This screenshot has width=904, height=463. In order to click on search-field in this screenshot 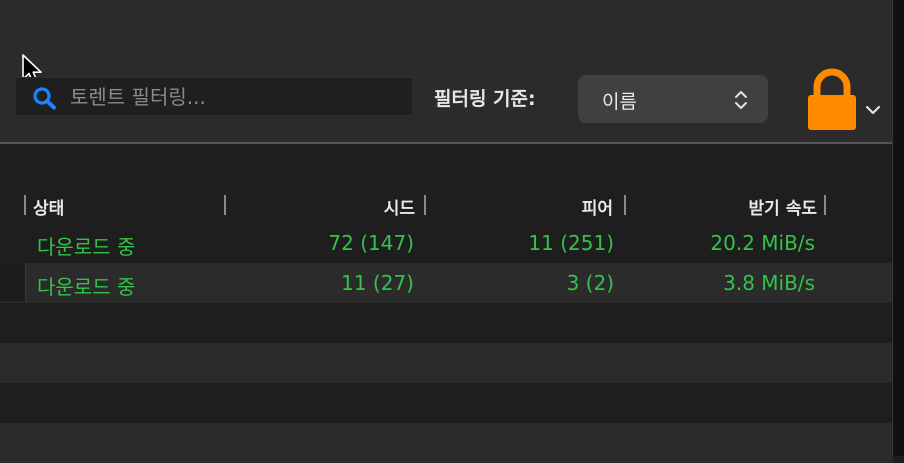, I will do `click(214, 96)`.